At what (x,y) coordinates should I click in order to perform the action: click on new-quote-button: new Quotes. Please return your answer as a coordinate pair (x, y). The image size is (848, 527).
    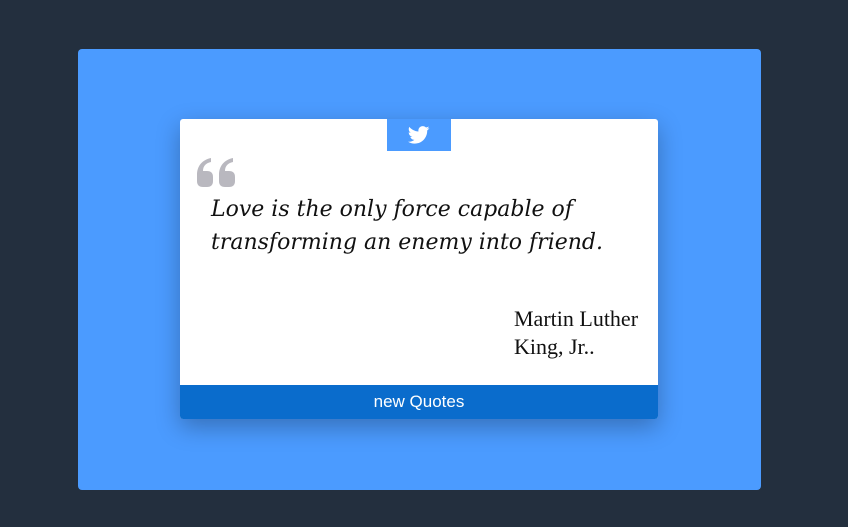
    Looking at the image, I should click on (419, 402).